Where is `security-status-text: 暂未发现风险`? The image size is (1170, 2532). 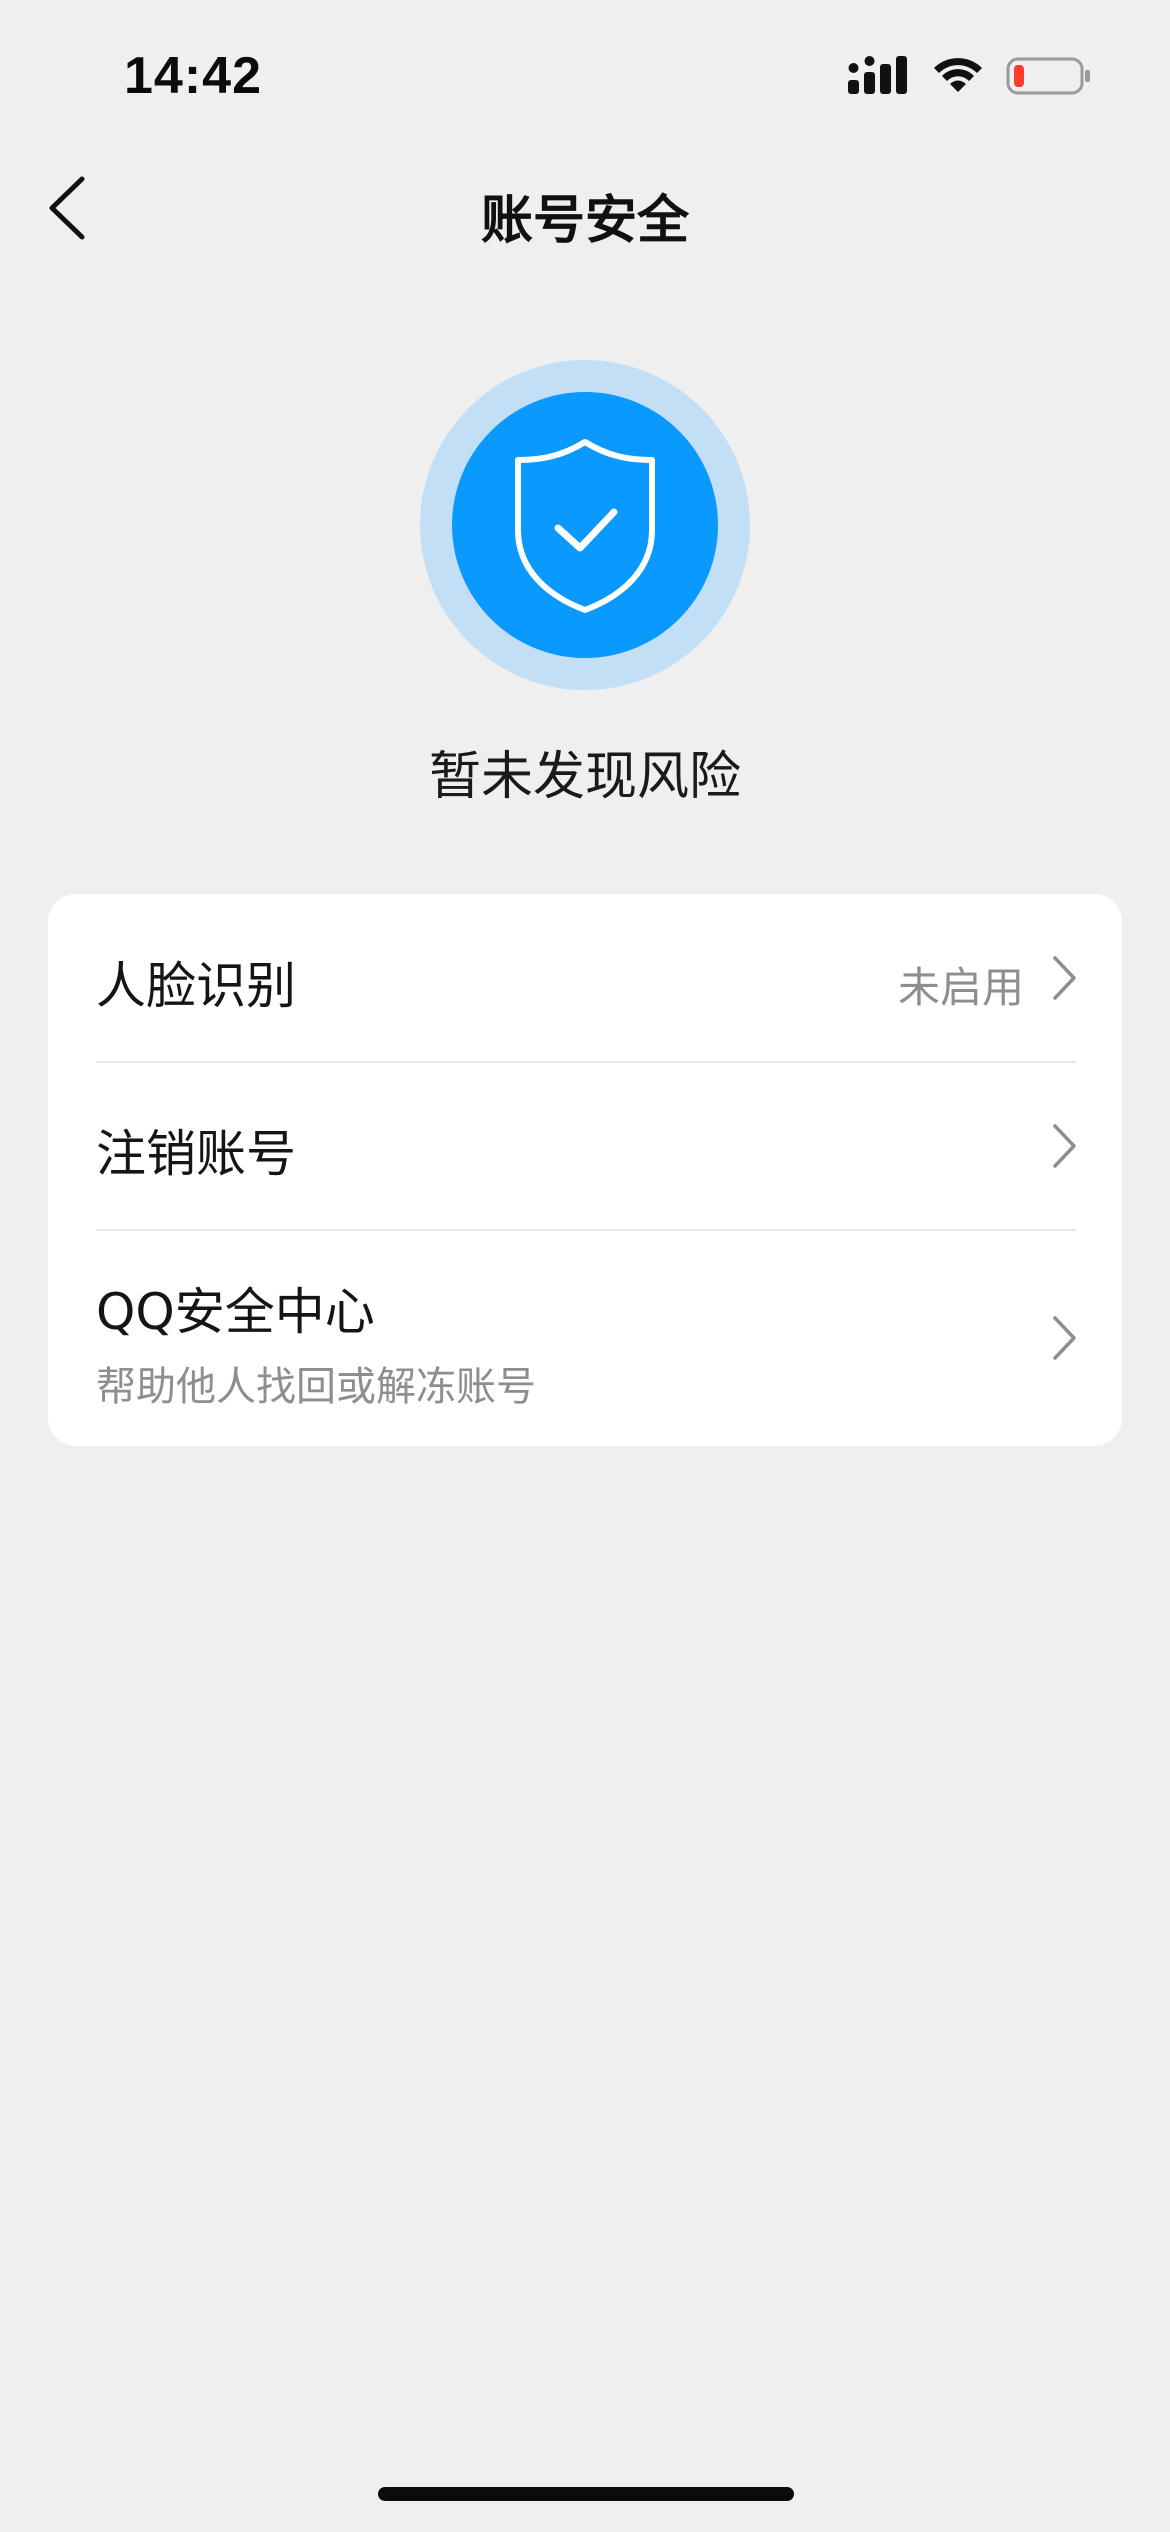
security-status-text: 暂未发现风险 is located at coordinates (584, 777).